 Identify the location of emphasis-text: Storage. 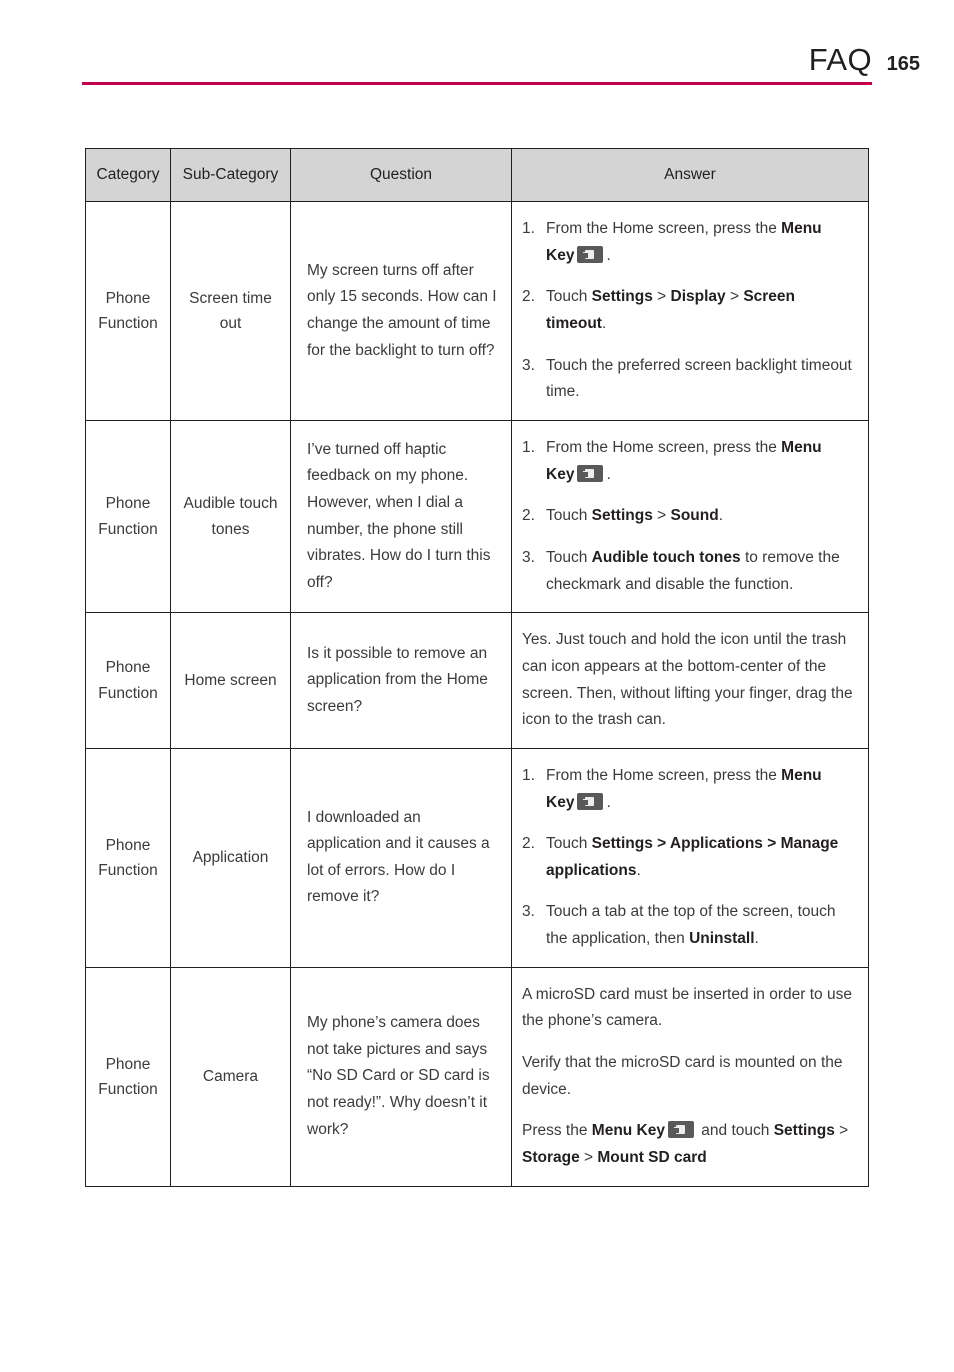
(551, 1158).